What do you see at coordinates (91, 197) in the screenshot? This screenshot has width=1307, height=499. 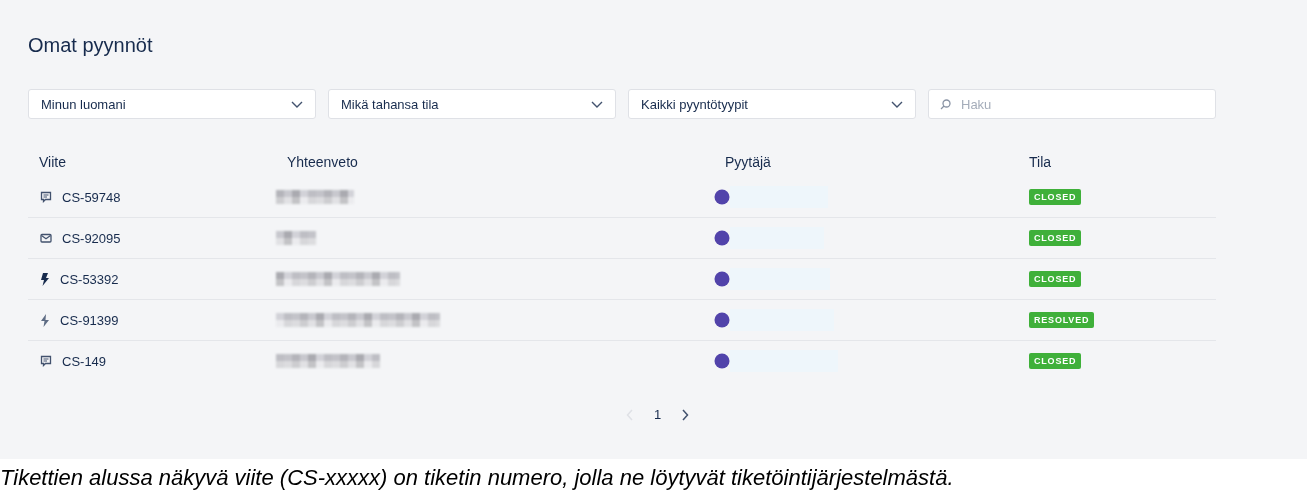 I see `ticket-reference: CS-59748` at bounding box center [91, 197].